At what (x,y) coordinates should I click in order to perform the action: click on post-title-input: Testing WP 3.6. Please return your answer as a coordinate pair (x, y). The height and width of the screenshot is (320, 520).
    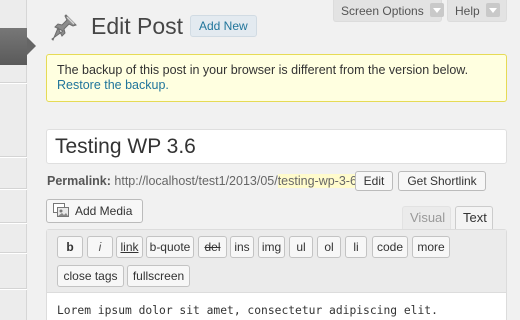
    Looking at the image, I should click on (276, 146).